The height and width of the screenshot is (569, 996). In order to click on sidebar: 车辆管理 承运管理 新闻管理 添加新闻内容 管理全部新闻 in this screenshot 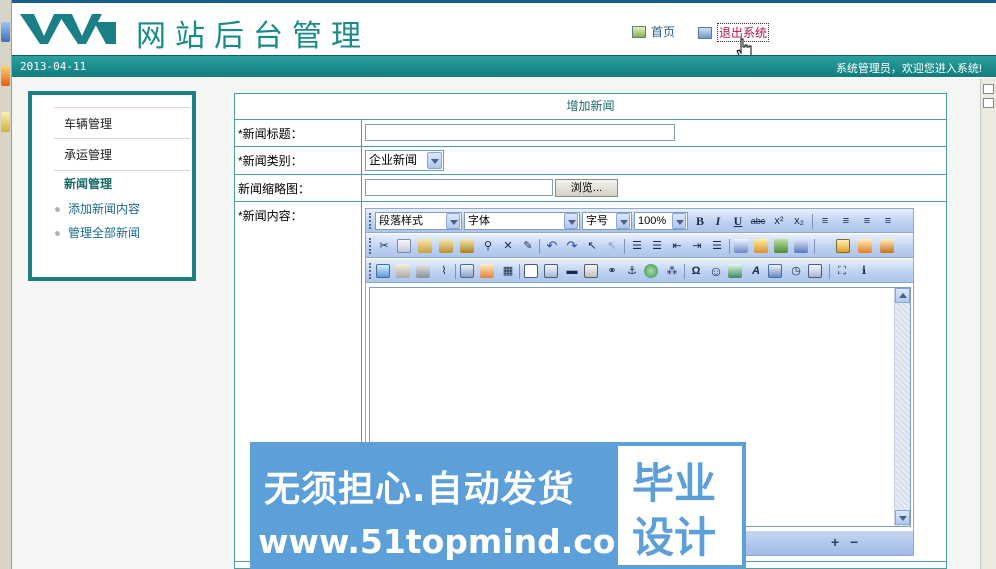, I will do `click(112, 186)`.